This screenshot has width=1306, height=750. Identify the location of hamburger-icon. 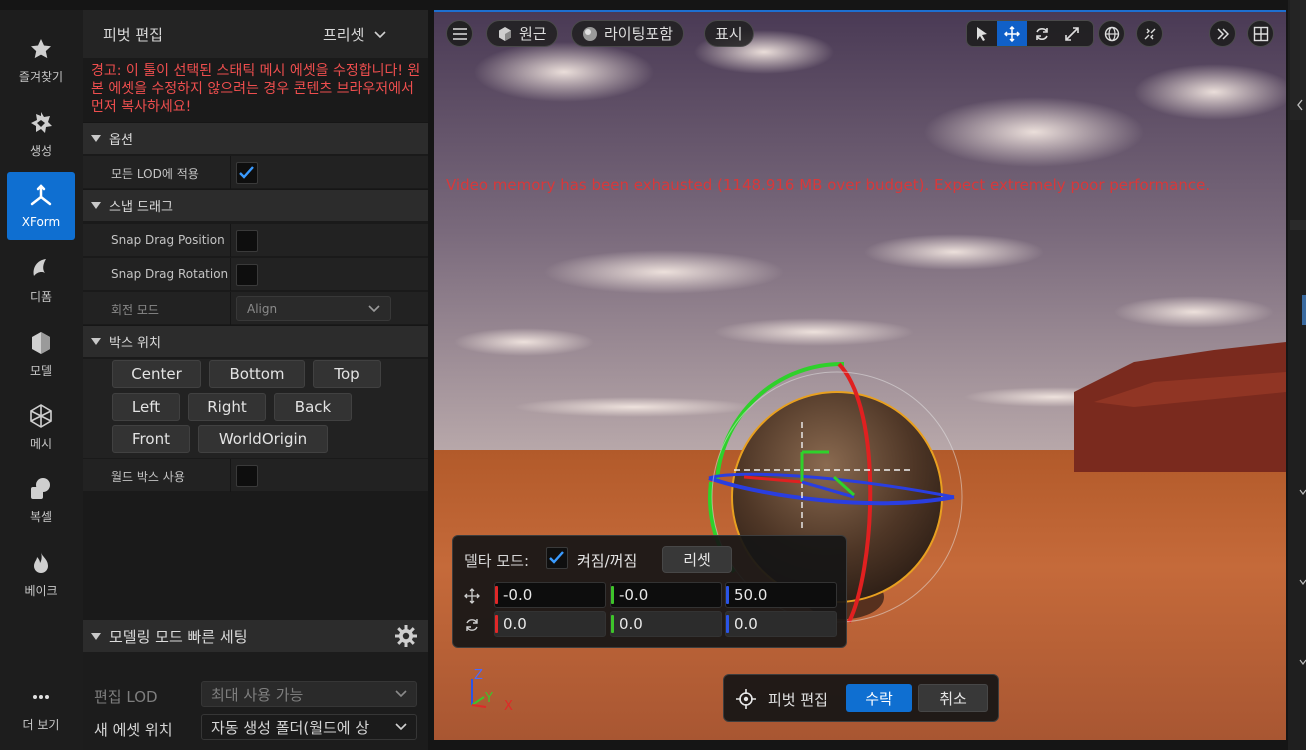
(459, 33).